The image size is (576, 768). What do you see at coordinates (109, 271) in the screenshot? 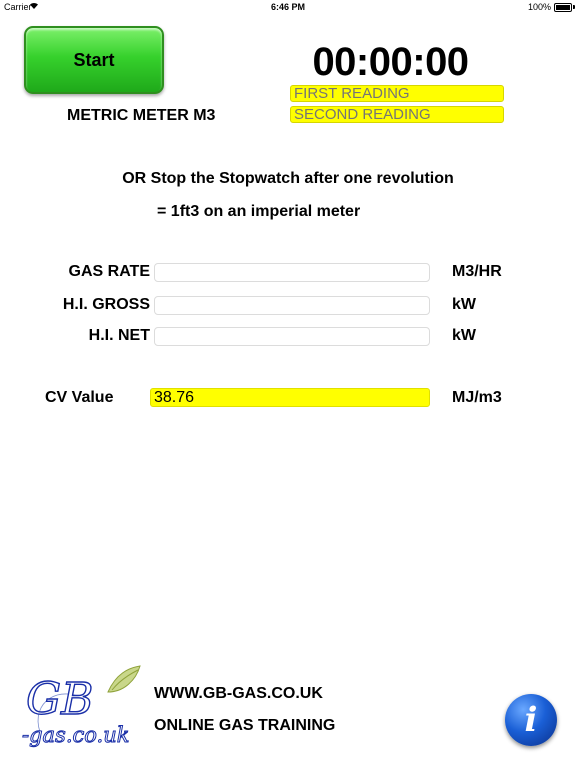
I see `gas-rate-label: GAS RATE` at bounding box center [109, 271].